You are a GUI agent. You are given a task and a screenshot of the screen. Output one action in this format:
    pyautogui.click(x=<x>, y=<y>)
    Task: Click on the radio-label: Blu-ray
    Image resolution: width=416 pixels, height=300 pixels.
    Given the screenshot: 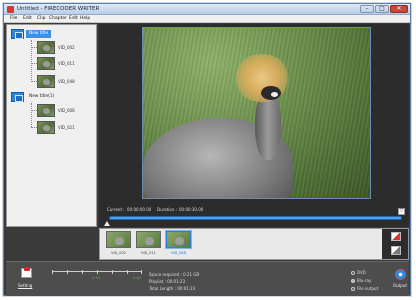 What is the action you would take?
    pyautogui.click(x=364, y=280)
    